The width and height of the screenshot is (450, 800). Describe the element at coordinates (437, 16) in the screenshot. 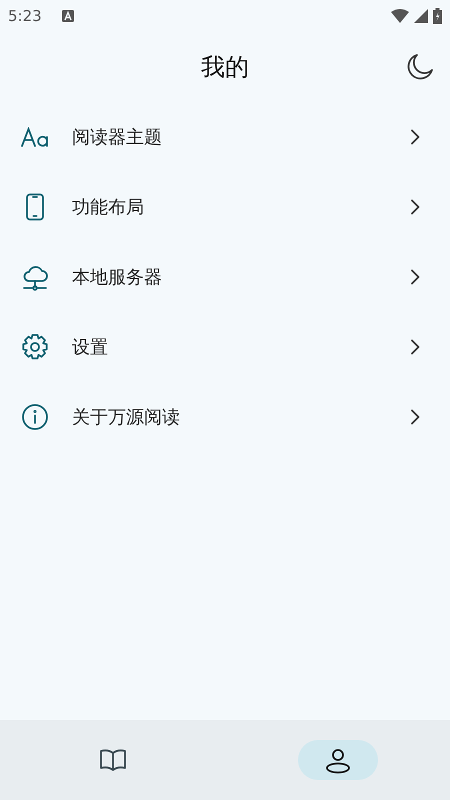

I see `battery-icon` at that location.